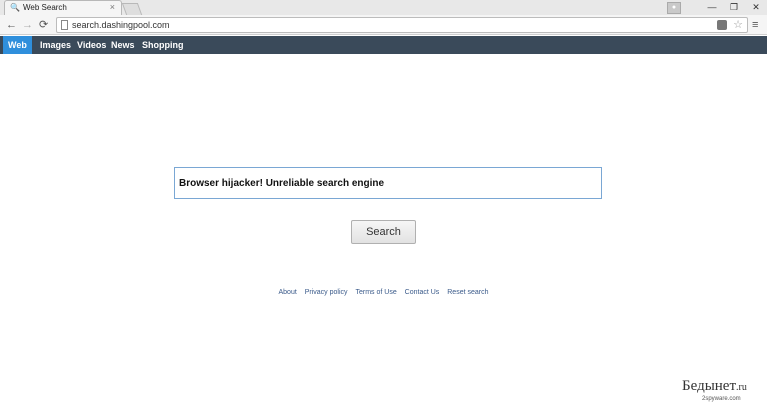 The width and height of the screenshot is (767, 410). Describe the element at coordinates (11, 25) in the screenshot. I see `back-button: ←` at that location.